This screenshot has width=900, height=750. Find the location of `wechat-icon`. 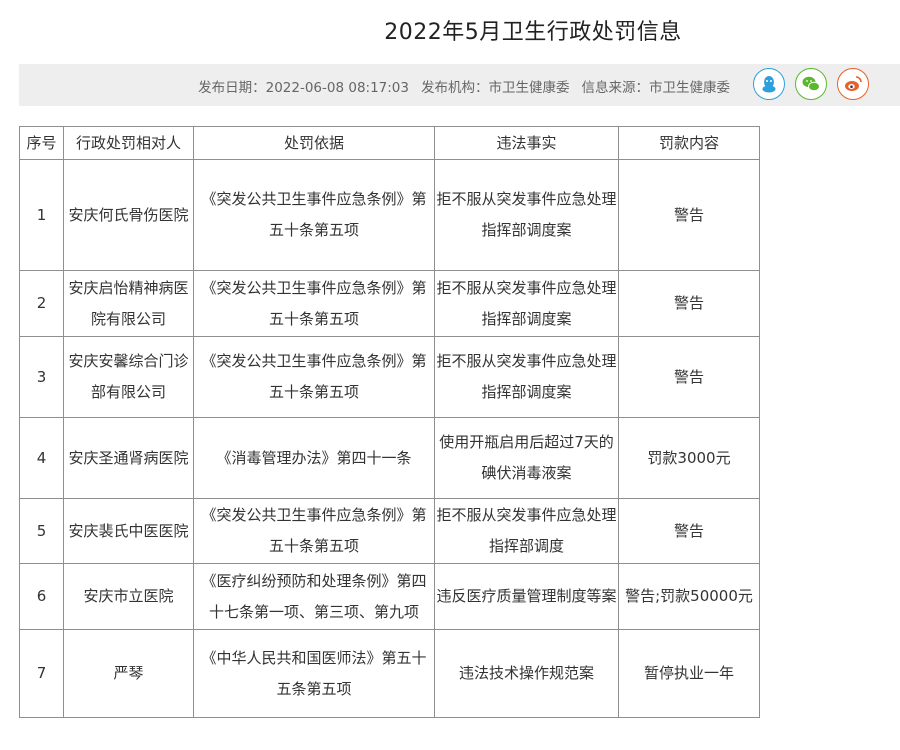

wechat-icon is located at coordinates (811, 84).